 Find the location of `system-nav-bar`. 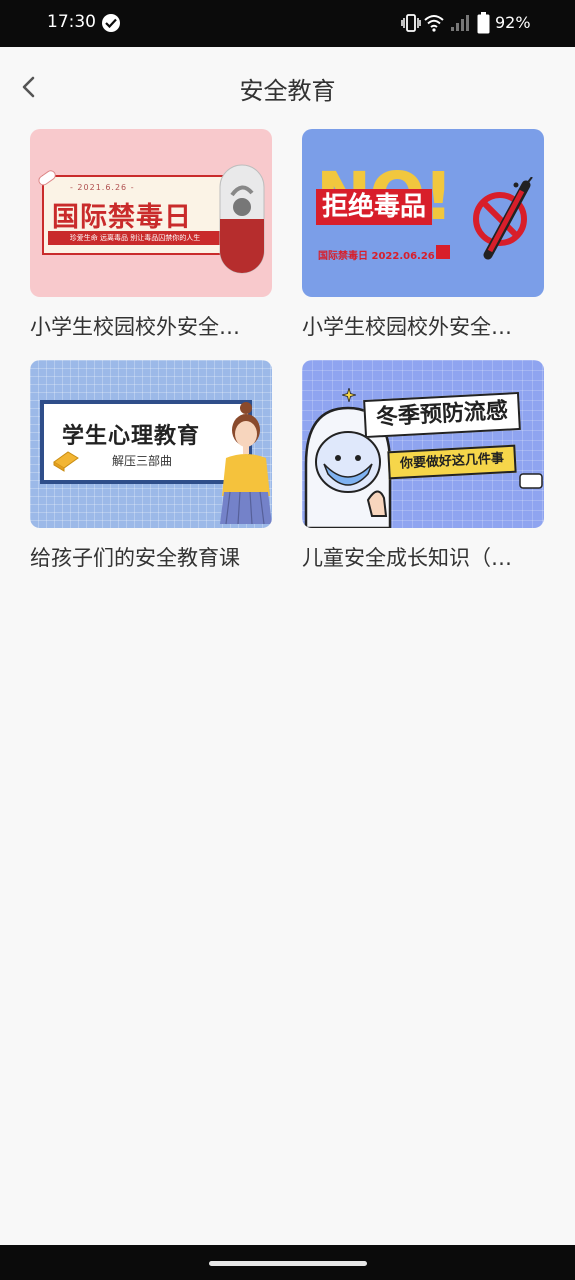

system-nav-bar is located at coordinates (287, 1262).